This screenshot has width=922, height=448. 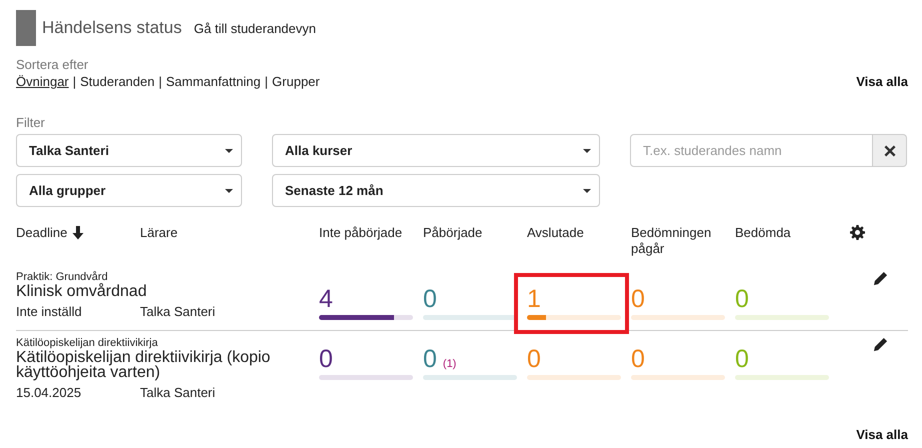 What do you see at coordinates (87, 343) in the screenshot?
I see `course-name: Kätilöopiskelijan direktiivikirja` at bounding box center [87, 343].